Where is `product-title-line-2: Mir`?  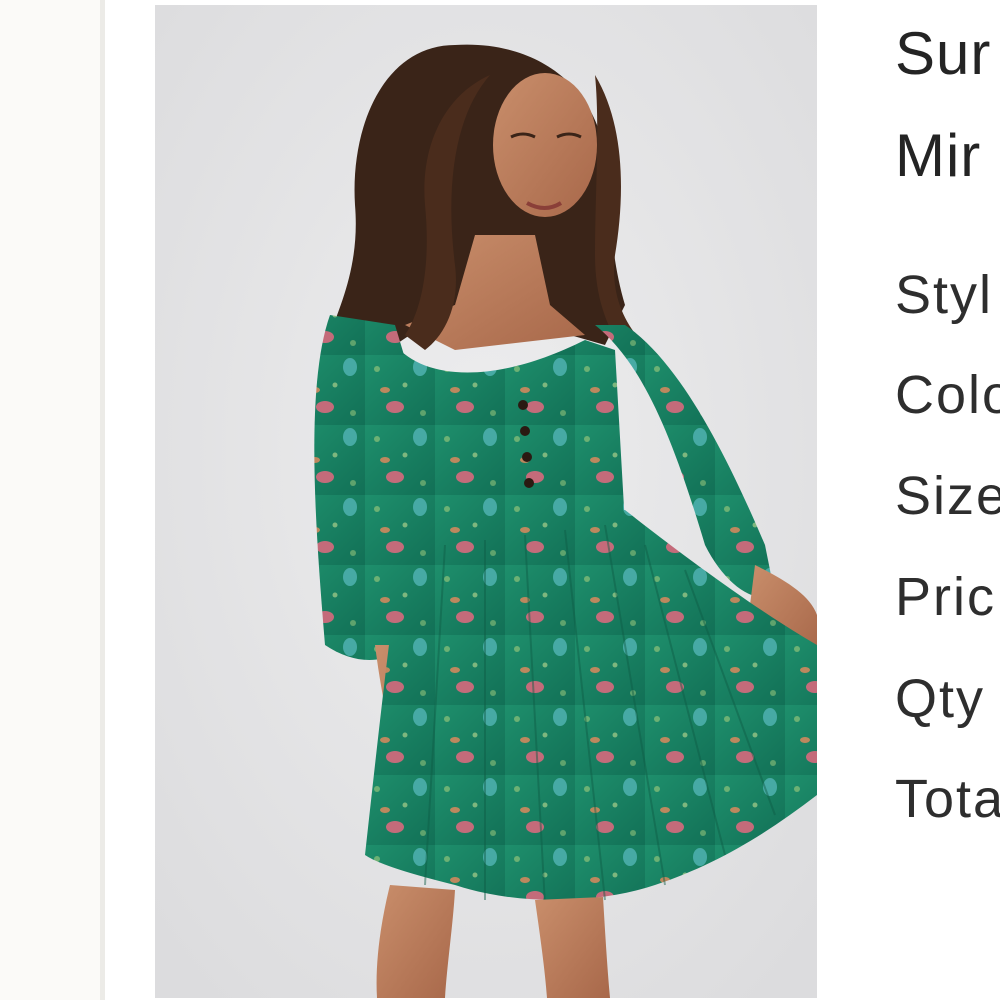
product-title-line-2: Mir is located at coordinates (938, 156).